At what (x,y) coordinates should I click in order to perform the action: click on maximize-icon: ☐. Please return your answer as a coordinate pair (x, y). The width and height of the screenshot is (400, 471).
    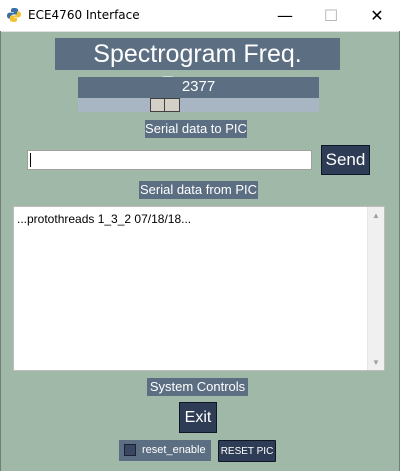
    Looking at the image, I should click on (331, 15).